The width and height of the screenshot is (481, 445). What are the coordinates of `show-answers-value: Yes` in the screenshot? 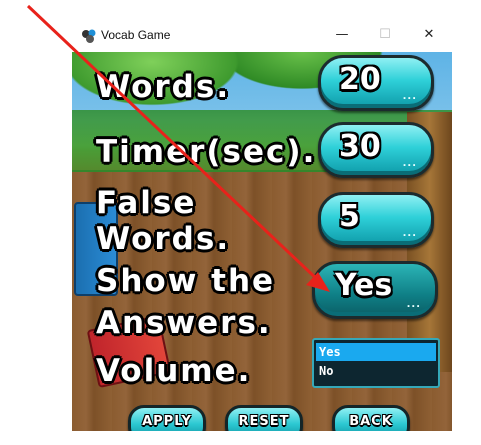 It's located at (364, 285).